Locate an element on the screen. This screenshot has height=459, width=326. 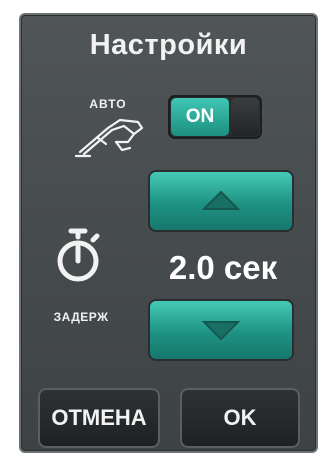
arrow-down-icon is located at coordinates (221, 331).